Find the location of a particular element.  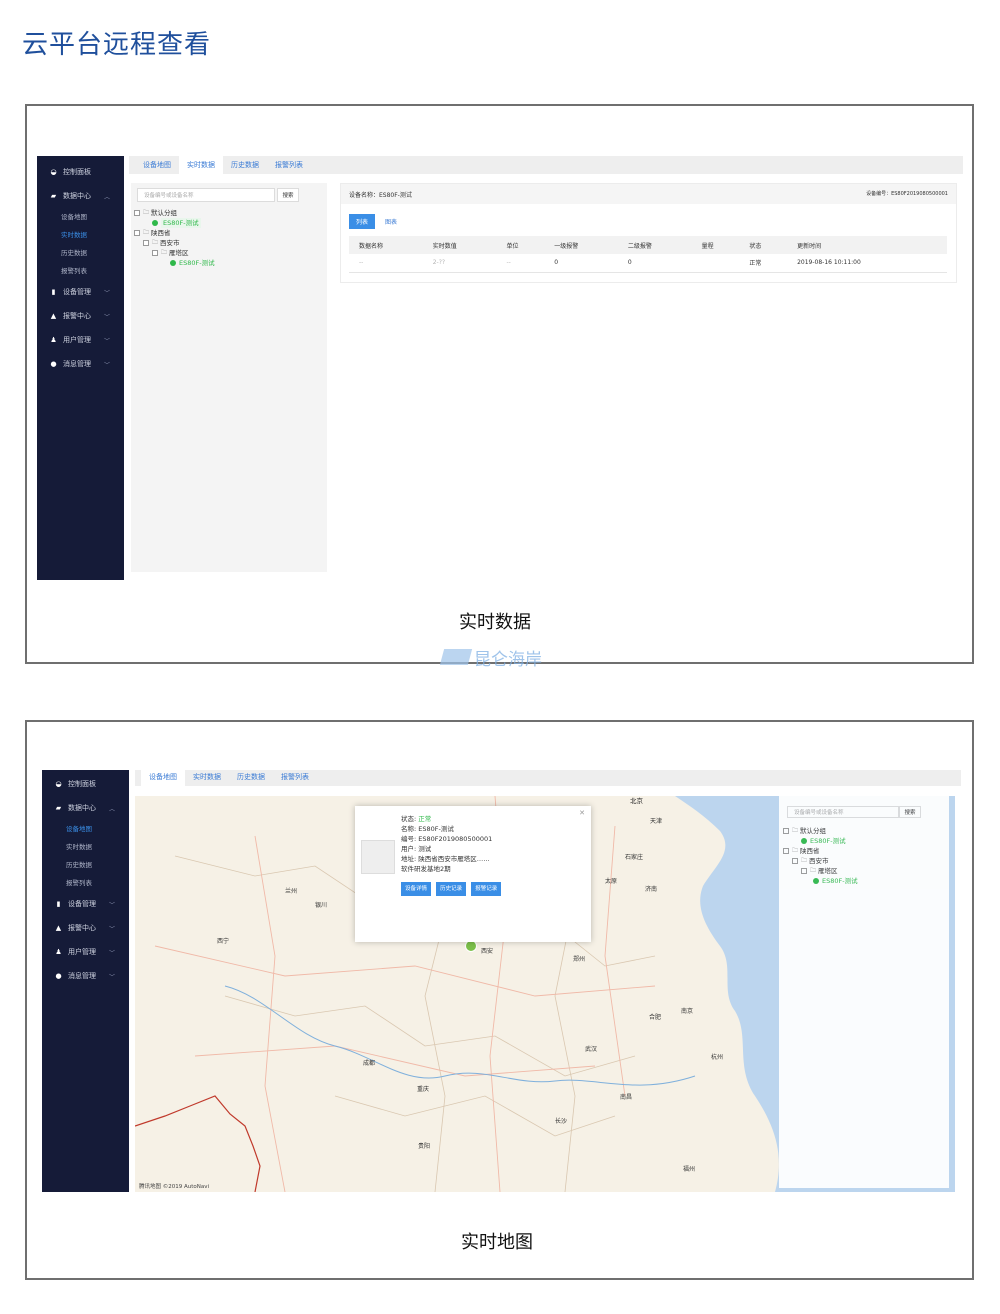

map-label: 南昌 is located at coordinates (626, 1097).